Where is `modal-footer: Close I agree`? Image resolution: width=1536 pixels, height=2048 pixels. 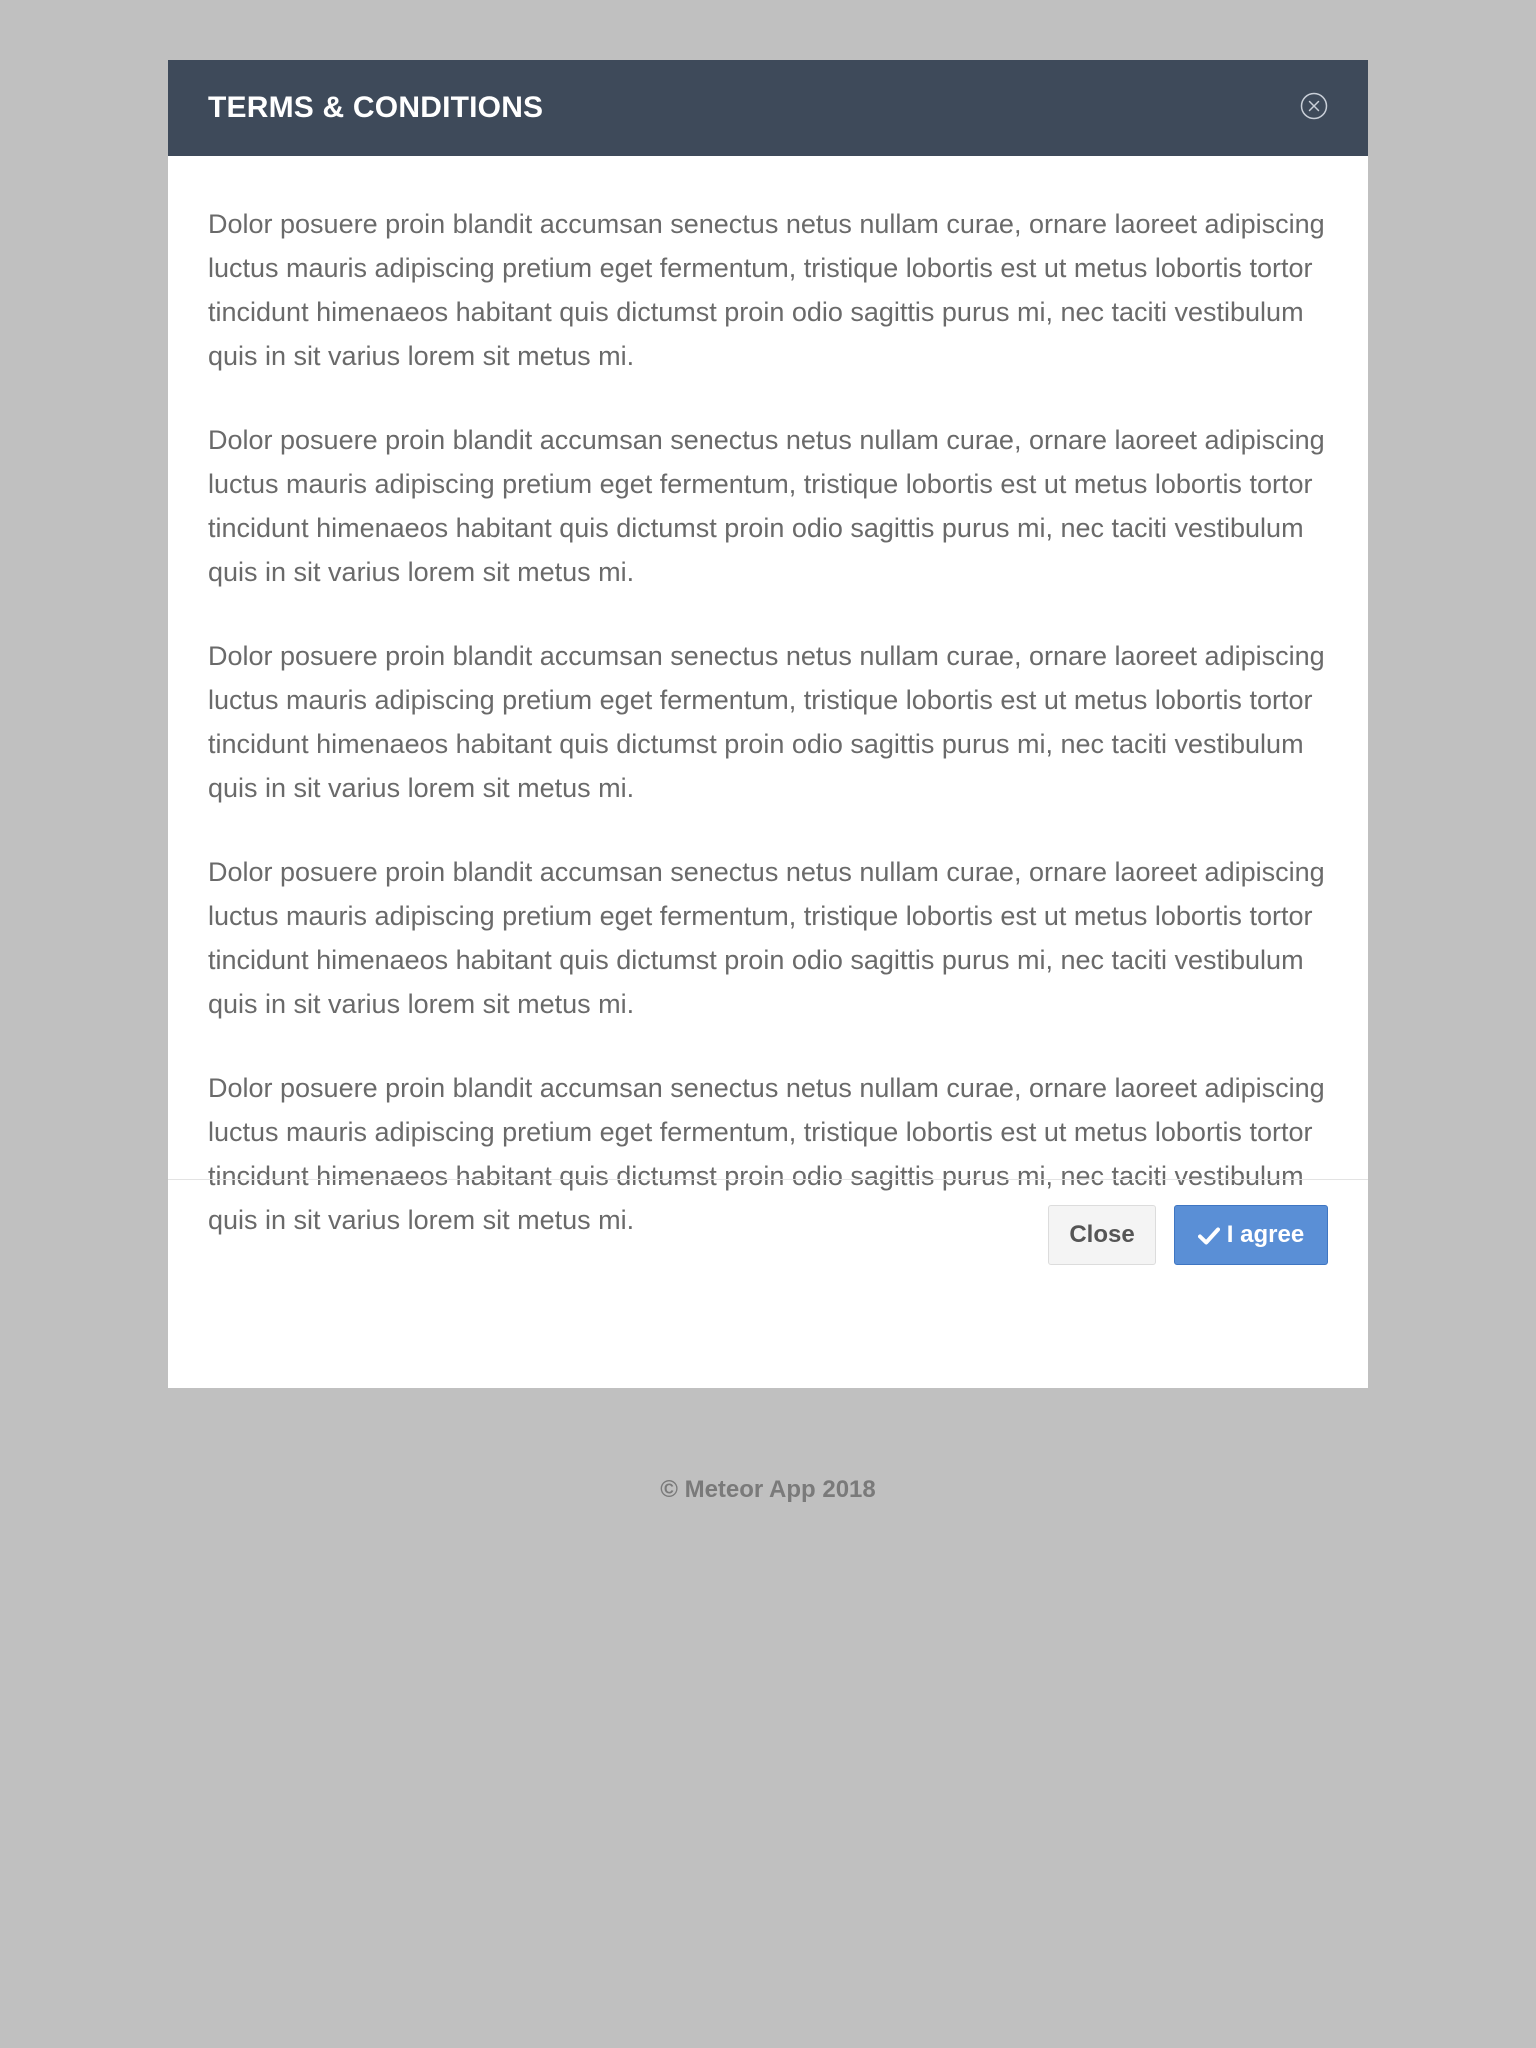 modal-footer: Close I agree is located at coordinates (768, 1233).